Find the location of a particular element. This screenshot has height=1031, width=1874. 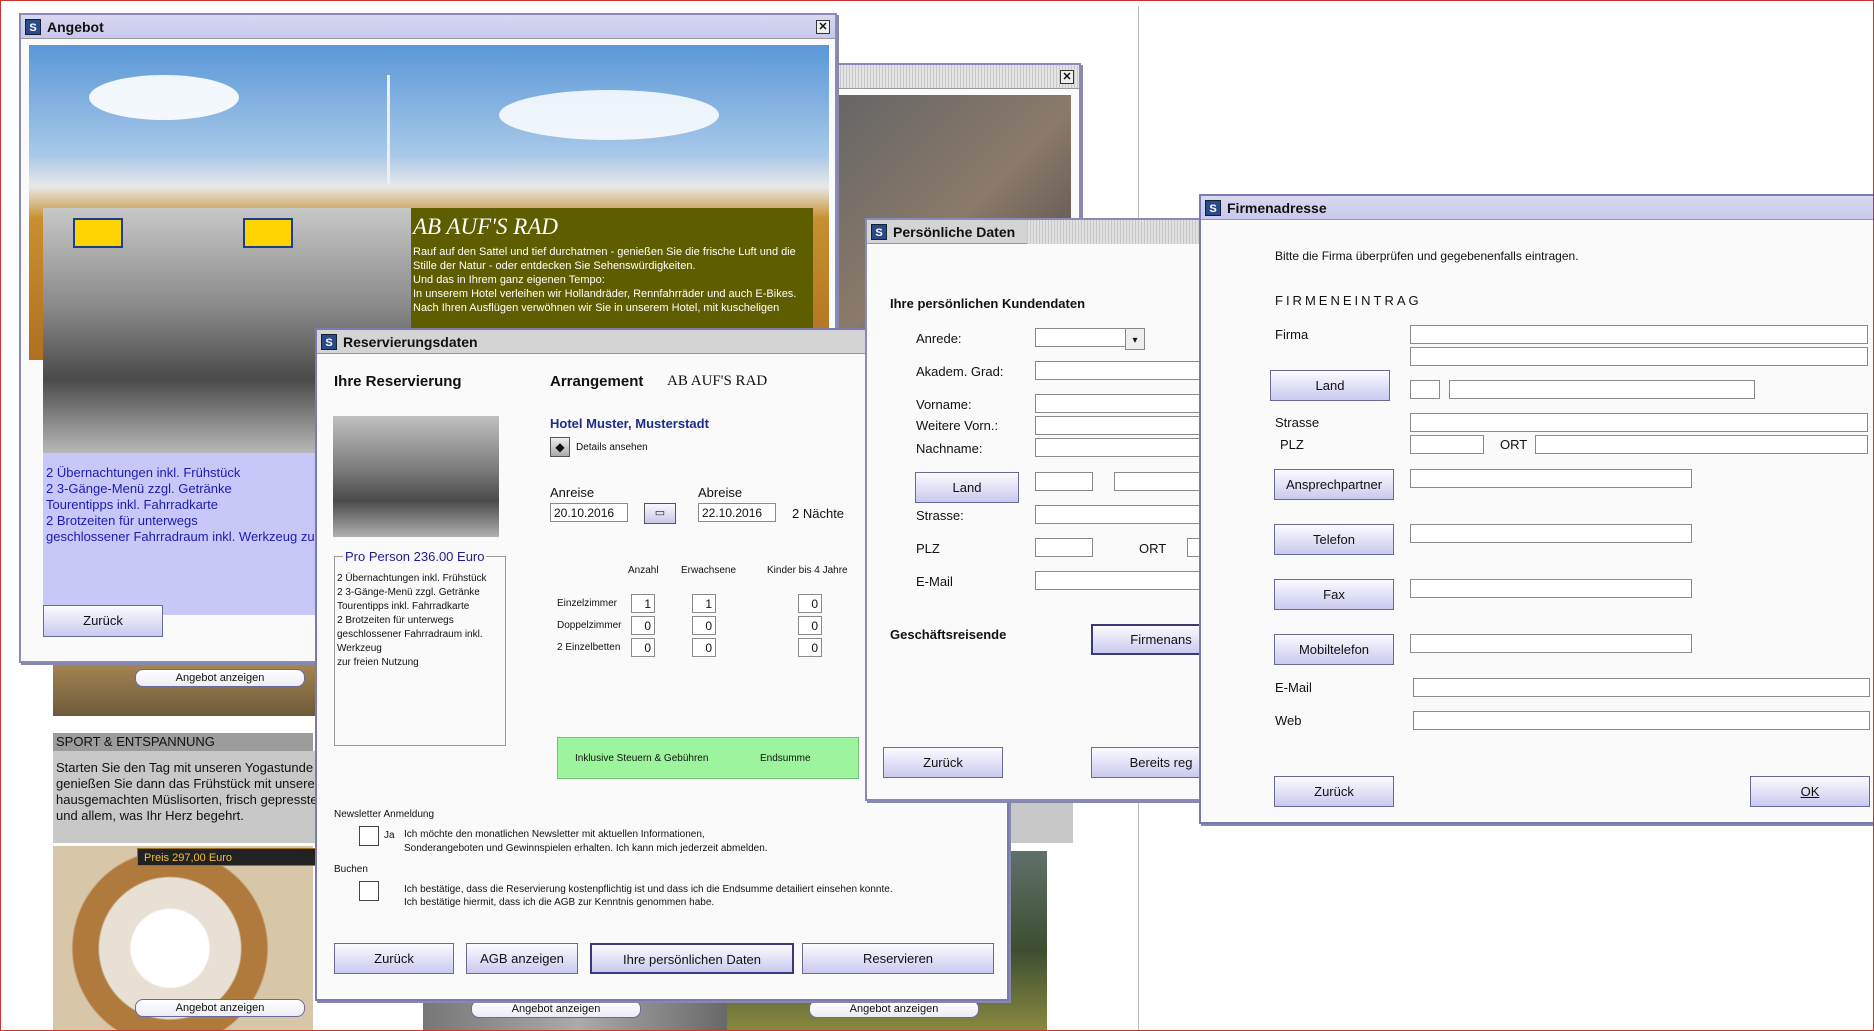

email-field is located at coordinates (1119, 580).